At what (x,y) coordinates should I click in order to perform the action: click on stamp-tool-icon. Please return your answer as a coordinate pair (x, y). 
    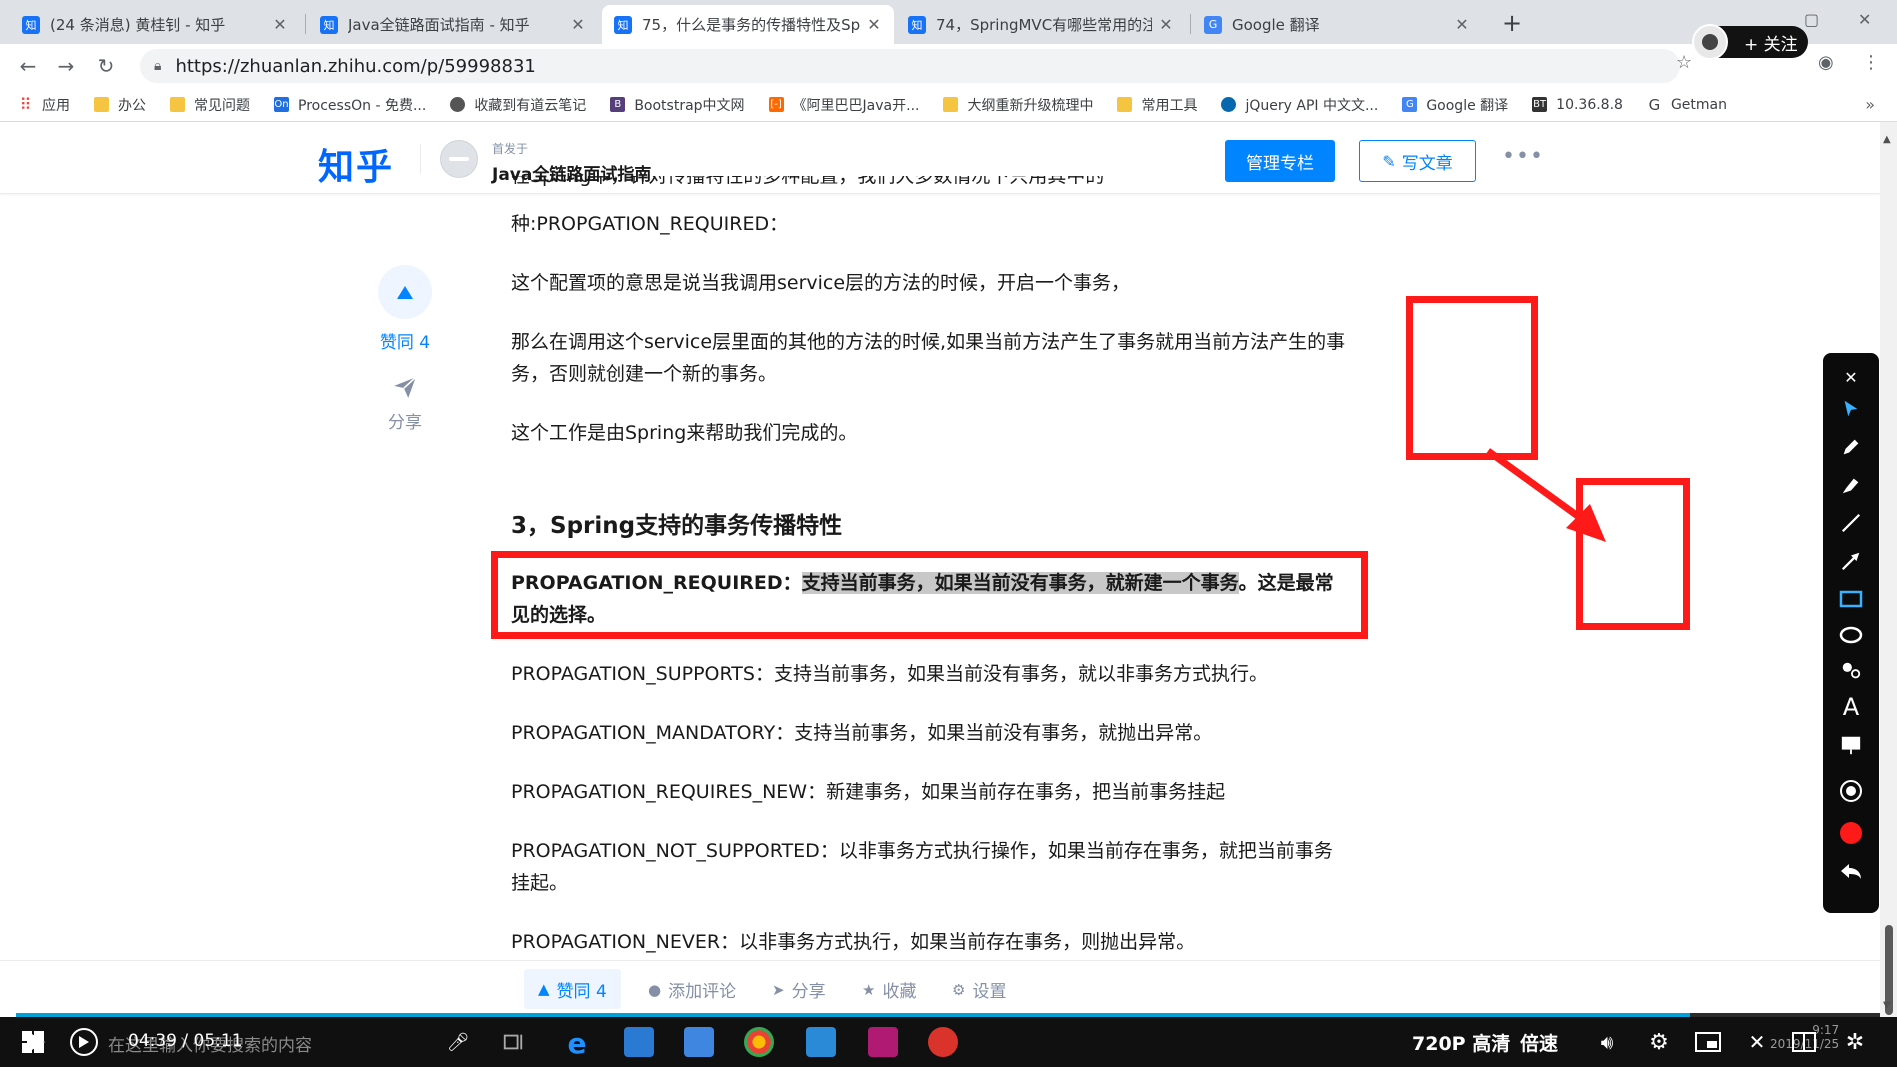
    Looking at the image, I should click on (1851, 671).